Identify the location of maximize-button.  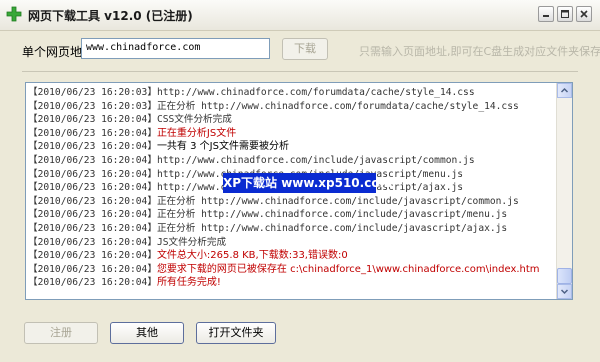
(565, 14).